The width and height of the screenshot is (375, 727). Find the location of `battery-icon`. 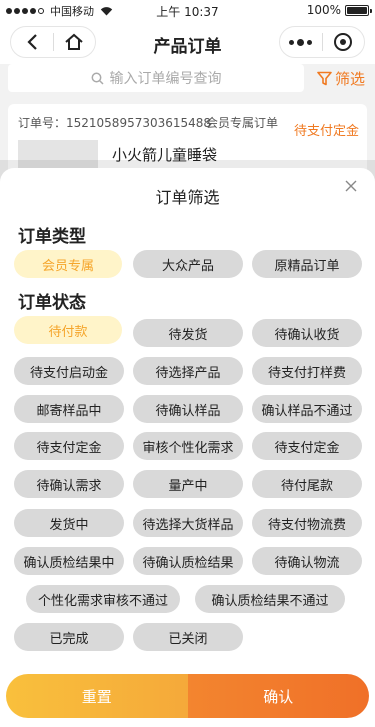

battery-icon is located at coordinates (358, 10).